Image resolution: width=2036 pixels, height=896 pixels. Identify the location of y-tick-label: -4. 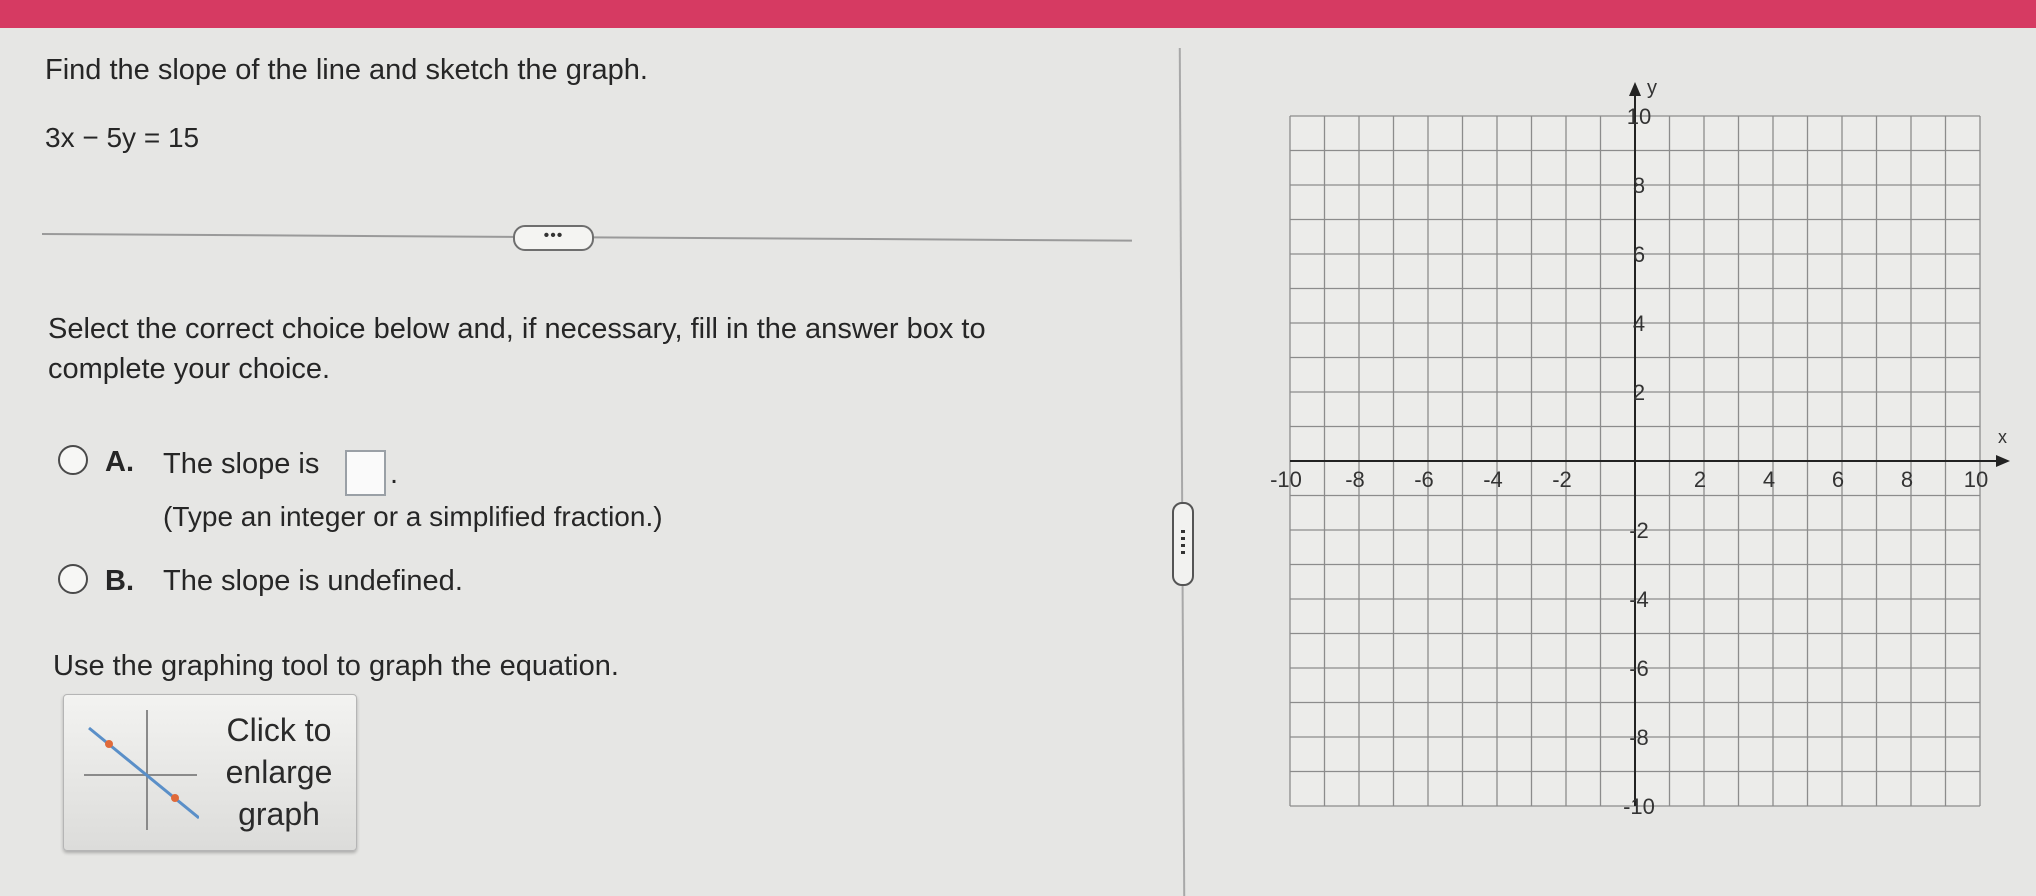
(1639, 599).